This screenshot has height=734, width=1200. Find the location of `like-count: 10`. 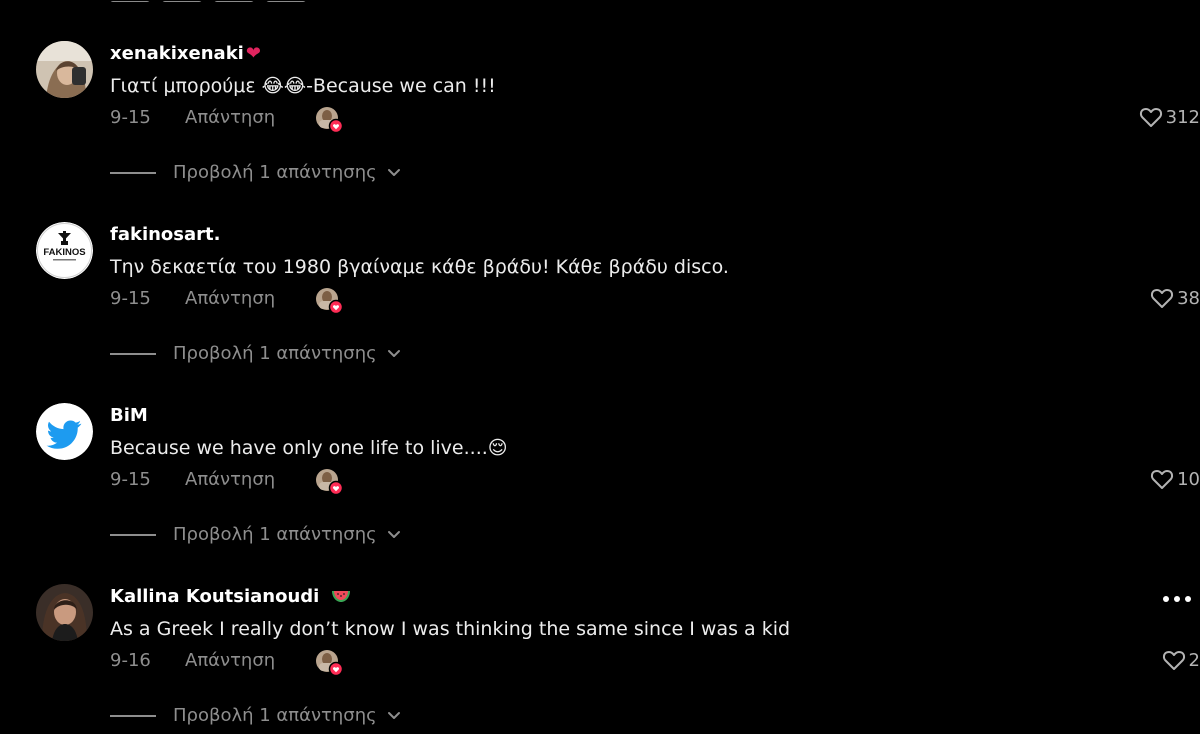

like-count: 10 is located at coordinates (1188, 479).